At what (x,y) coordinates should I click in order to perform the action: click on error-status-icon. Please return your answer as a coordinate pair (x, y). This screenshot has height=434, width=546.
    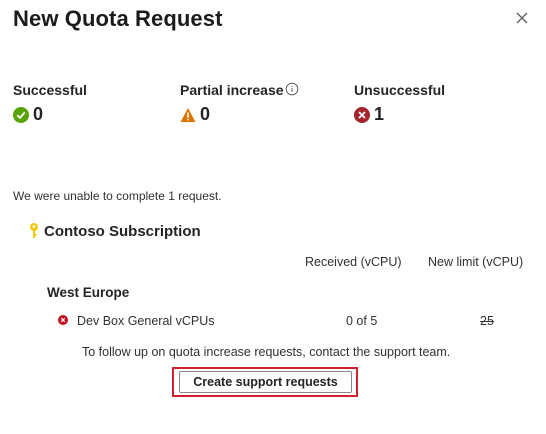
    Looking at the image, I should click on (63, 320).